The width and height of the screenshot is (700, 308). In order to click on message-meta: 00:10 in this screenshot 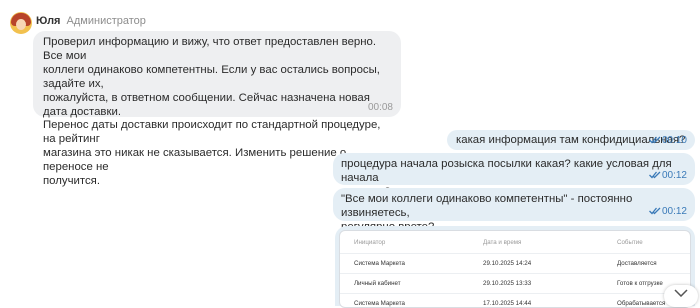, I will do `click(668, 140)`.